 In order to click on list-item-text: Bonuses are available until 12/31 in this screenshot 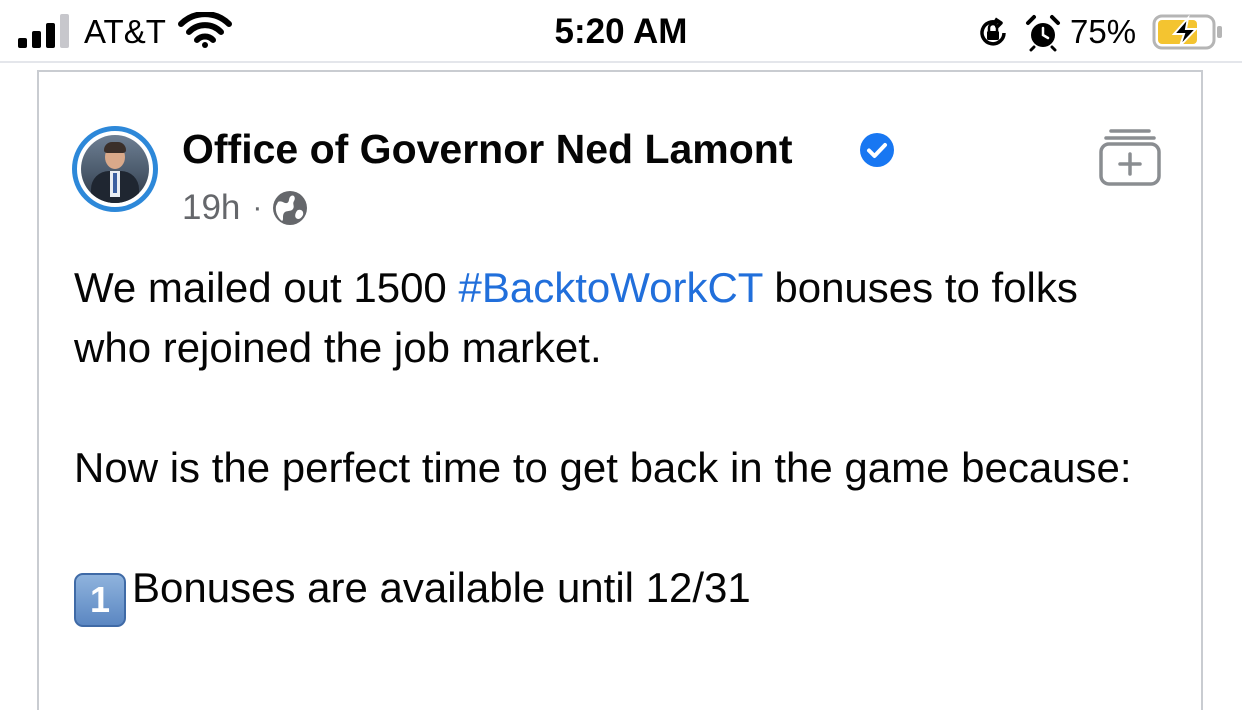, I will do `click(441, 587)`.